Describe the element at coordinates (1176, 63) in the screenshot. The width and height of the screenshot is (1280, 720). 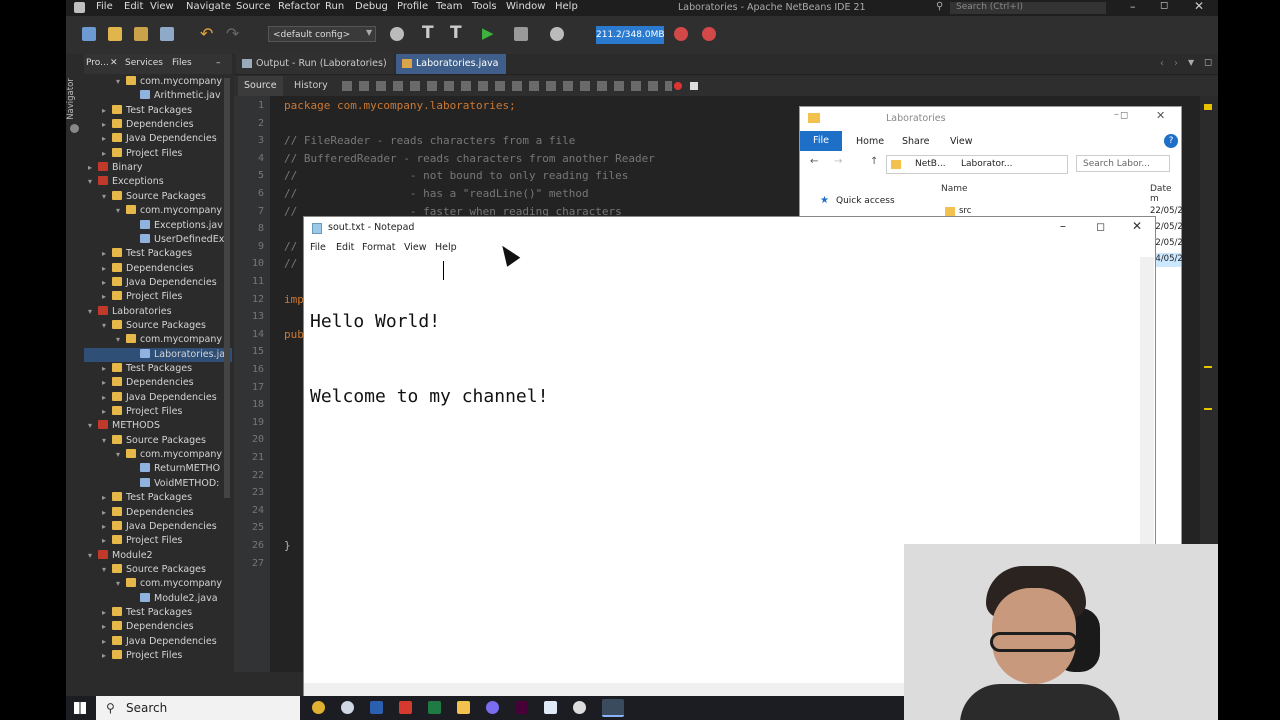
I see `tab-scroll-right-icon: ›` at that location.